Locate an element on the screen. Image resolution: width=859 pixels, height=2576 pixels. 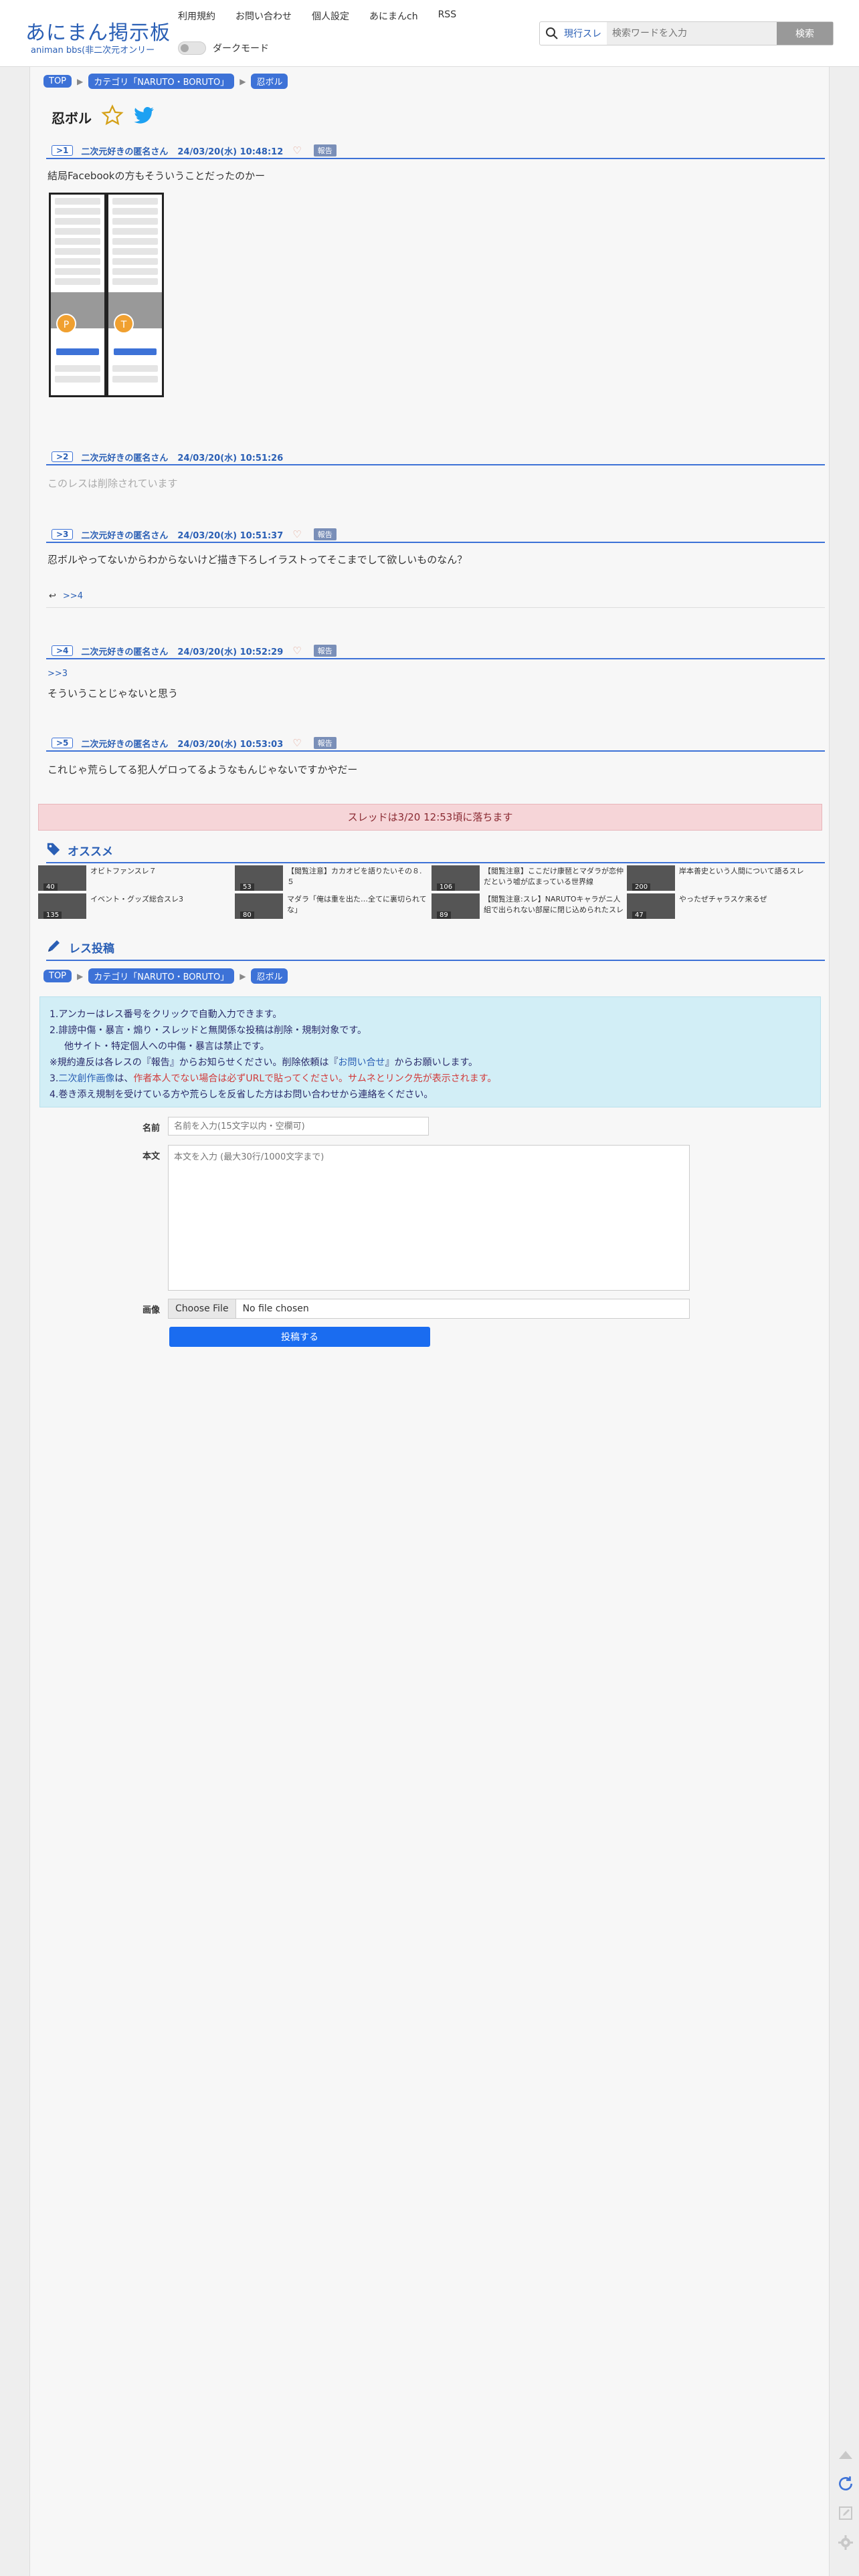
divider is located at coordinates (435, 608).